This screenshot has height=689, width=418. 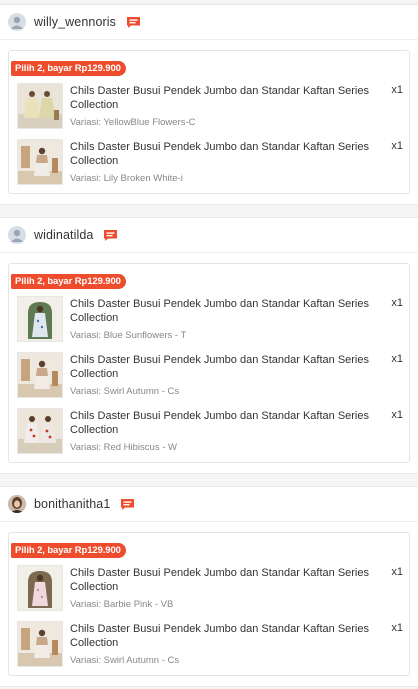 What do you see at coordinates (123, 447) in the screenshot?
I see `product-variation: Variasi: Red Hibiscus - W` at bounding box center [123, 447].